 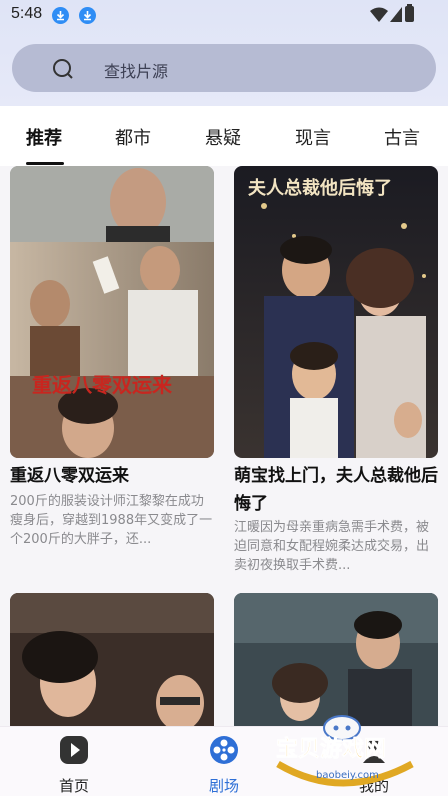 What do you see at coordinates (74, 765) in the screenshot?
I see `nav-home: 首页` at bounding box center [74, 765].